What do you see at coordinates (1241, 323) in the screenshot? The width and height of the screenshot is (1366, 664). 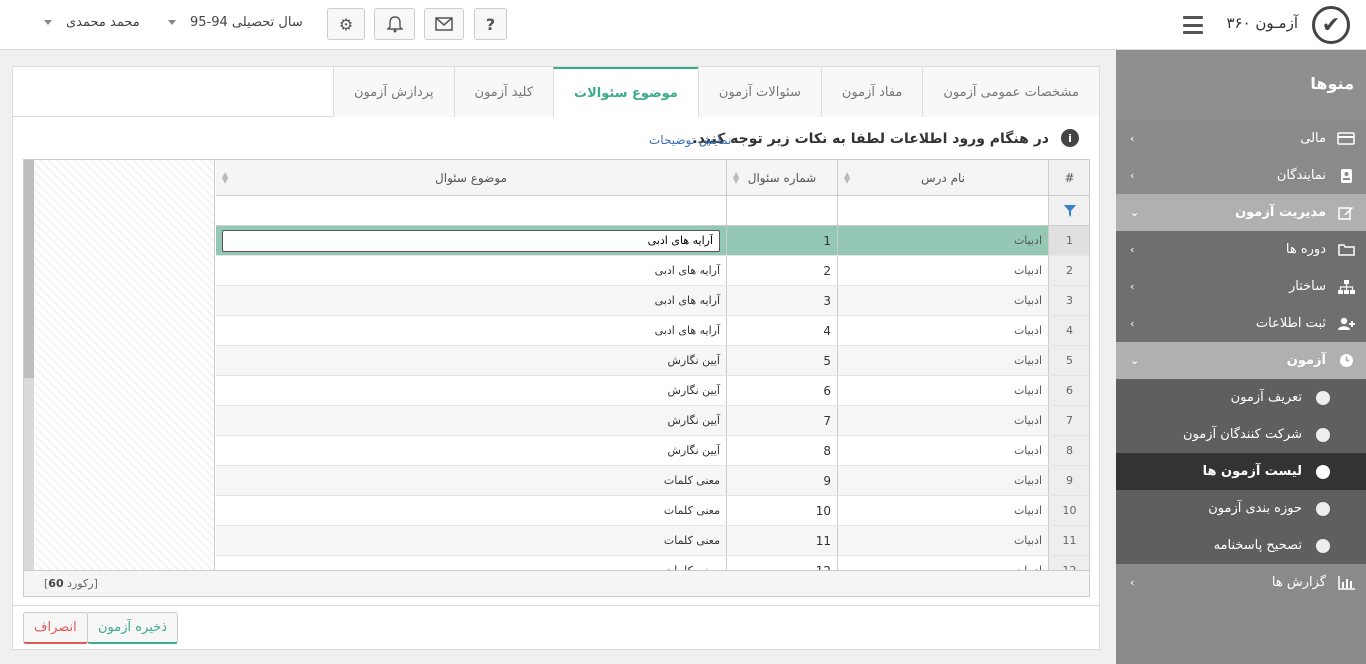 I see `sidebar-item-data-entry: ثبت اطلاعات ›` at bounding box center [1241, 323].